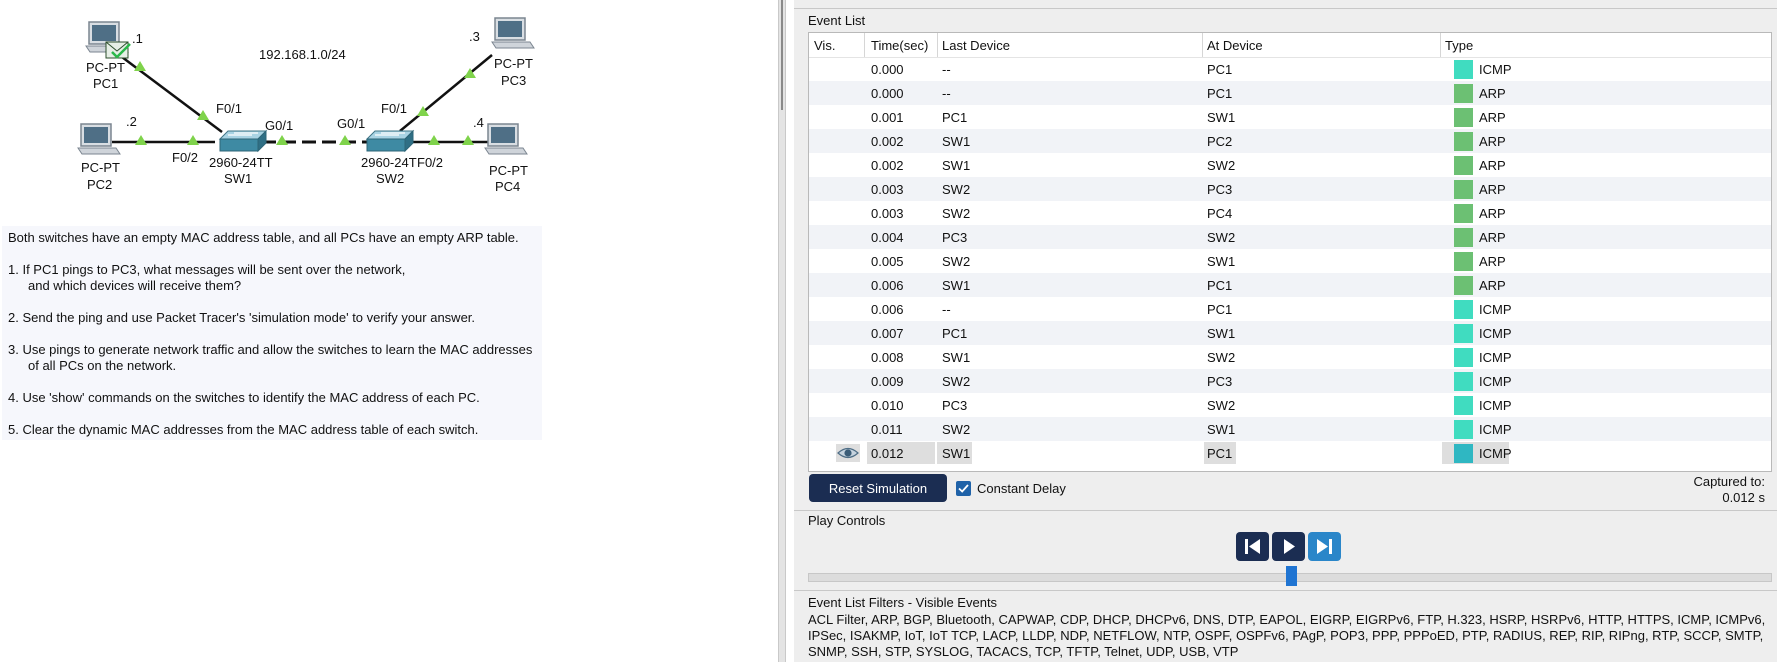 This screenshot has width=1777, height=662. I want to click on event-row: 0.005 SW2 SW1 ARP, so click(1290, 261).